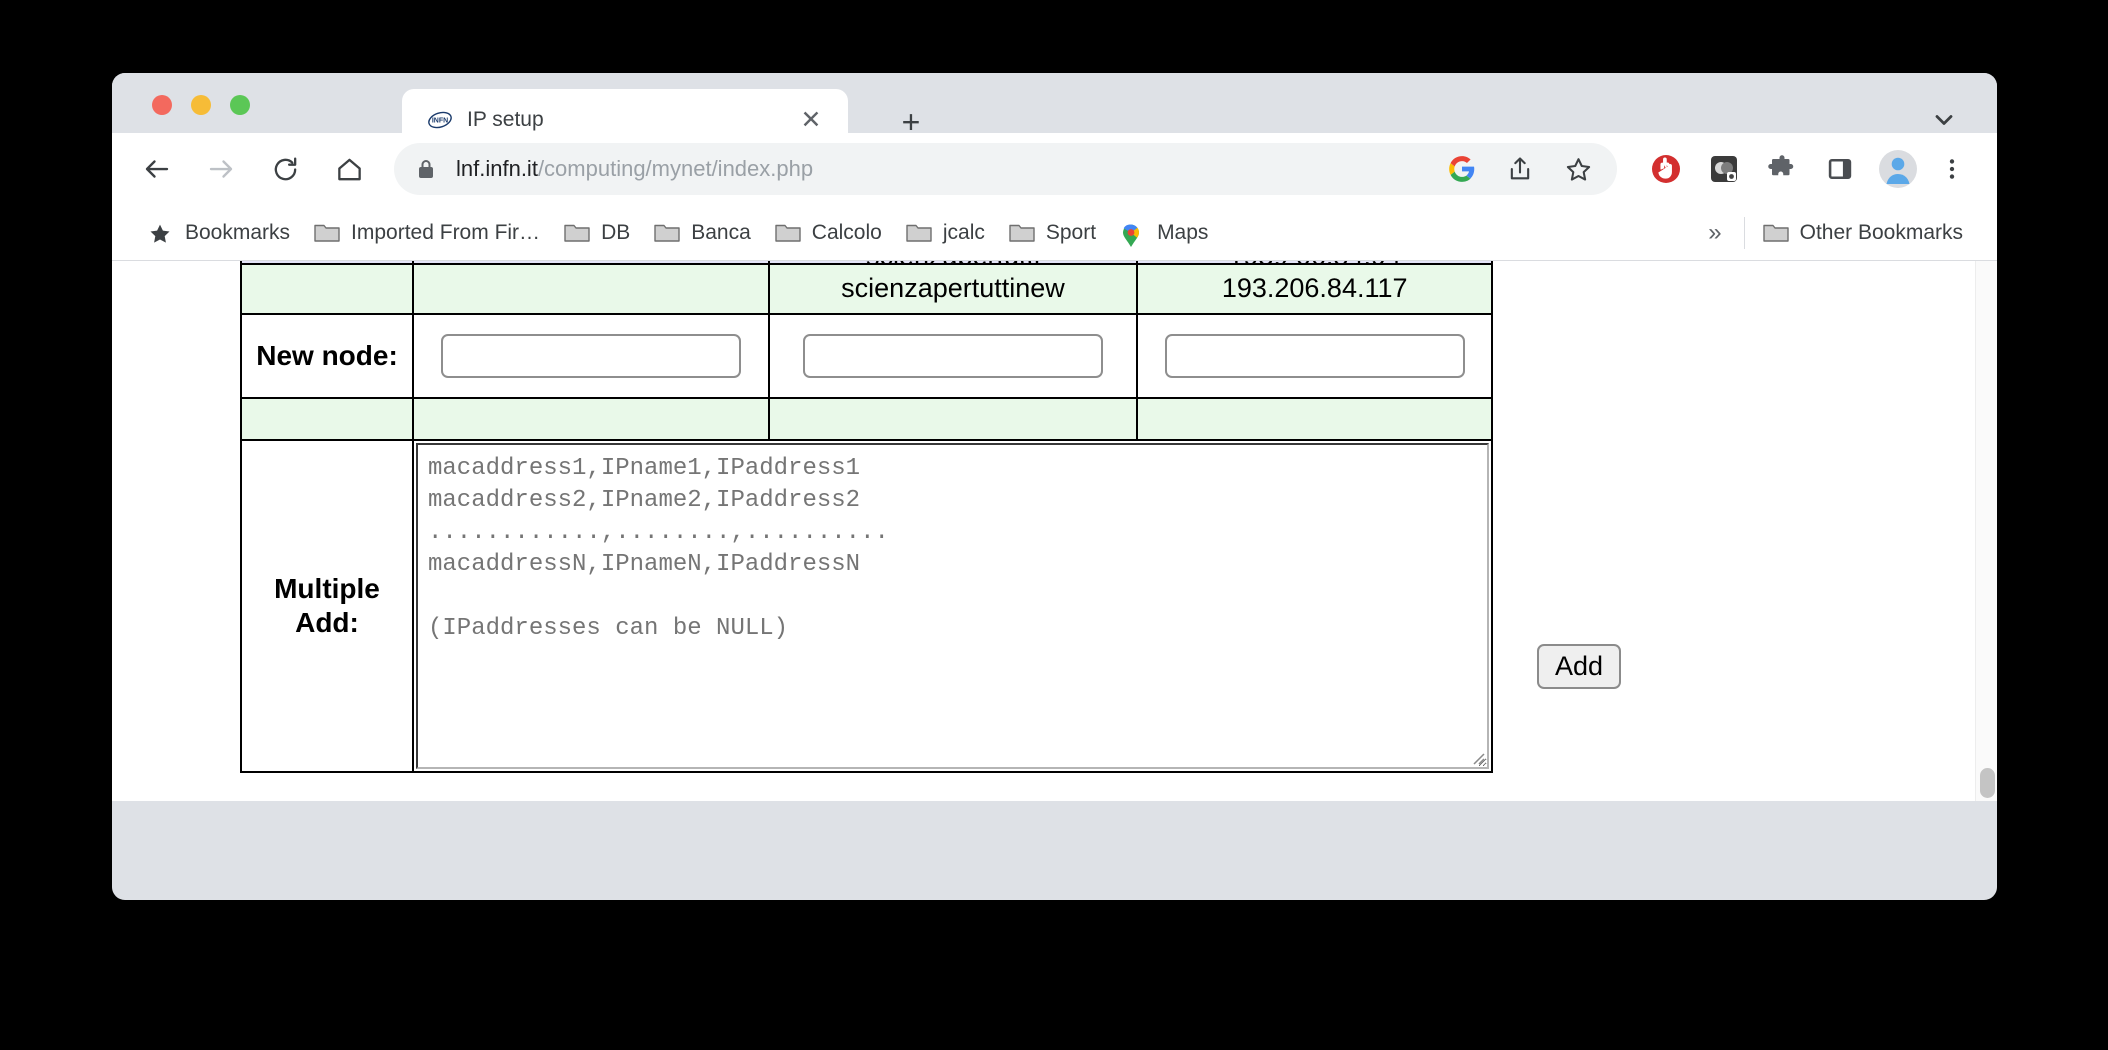 The height and width of the screenshot is (1050, 2108). What do you see at coordinates (1840, 169) in the screenshot?
I see `side-panel-icon` at bounding box center [1840, 169].